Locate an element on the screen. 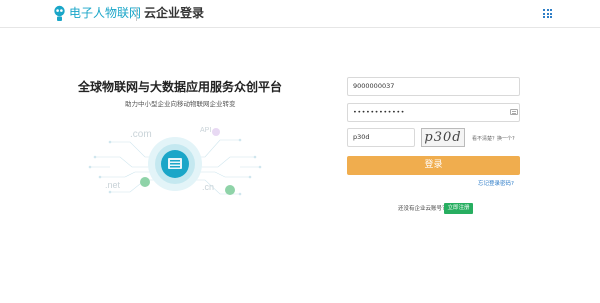 This screenshot has width=600, height=303. promo-tagline: 助力中小型企业向移动物联网企业转变 is located at coordinates (180, 104).